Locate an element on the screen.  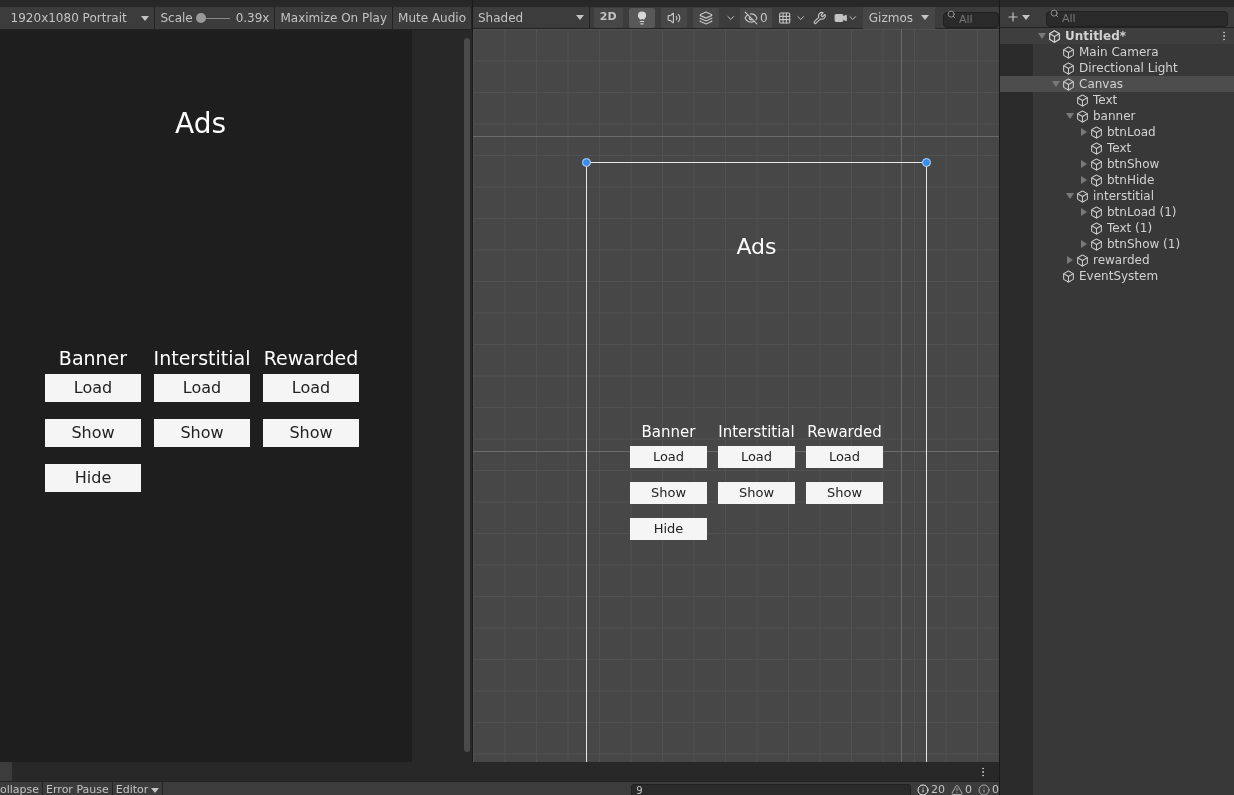
slider-thumb is located at coordinates (201, 18).